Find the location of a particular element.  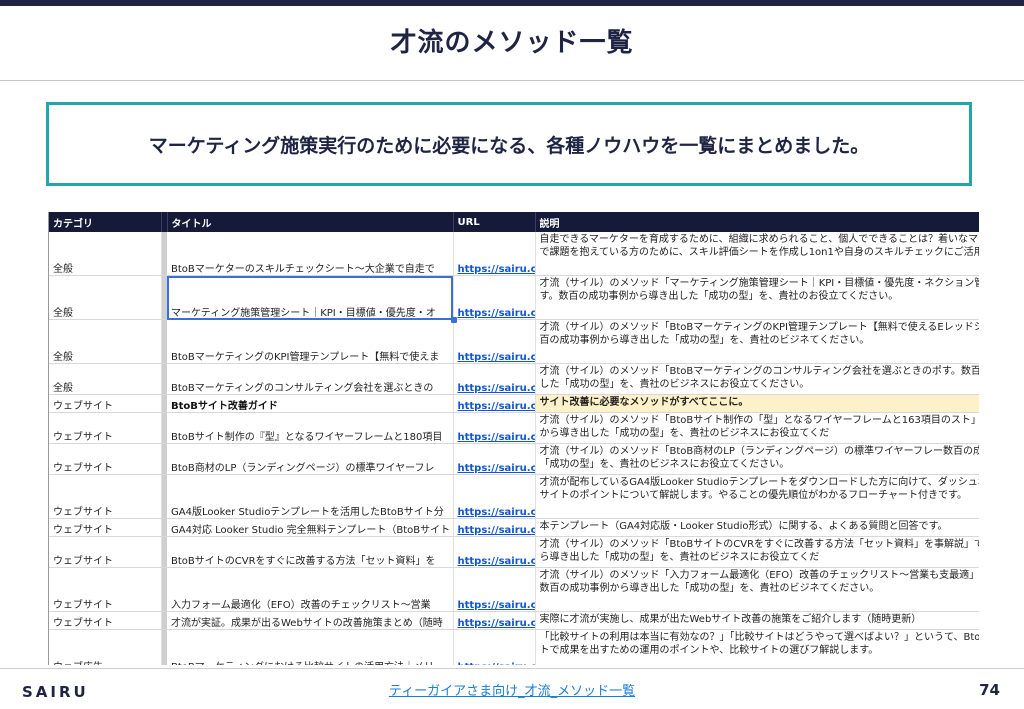

header-category: カテゴリ is located at coordinates (105, 222).